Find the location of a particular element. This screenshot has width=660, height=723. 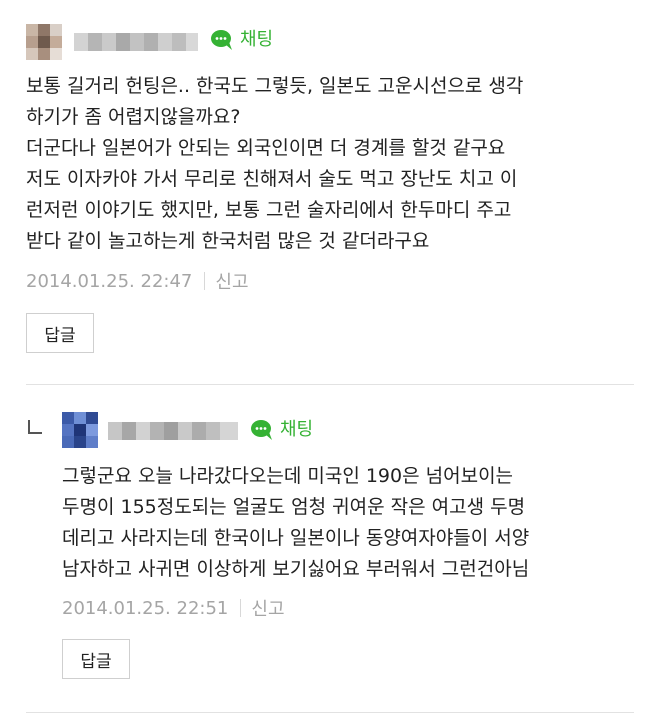

comment-line: 하기가 좀 어렵지않을까요? is located at coordinates (133, 117).